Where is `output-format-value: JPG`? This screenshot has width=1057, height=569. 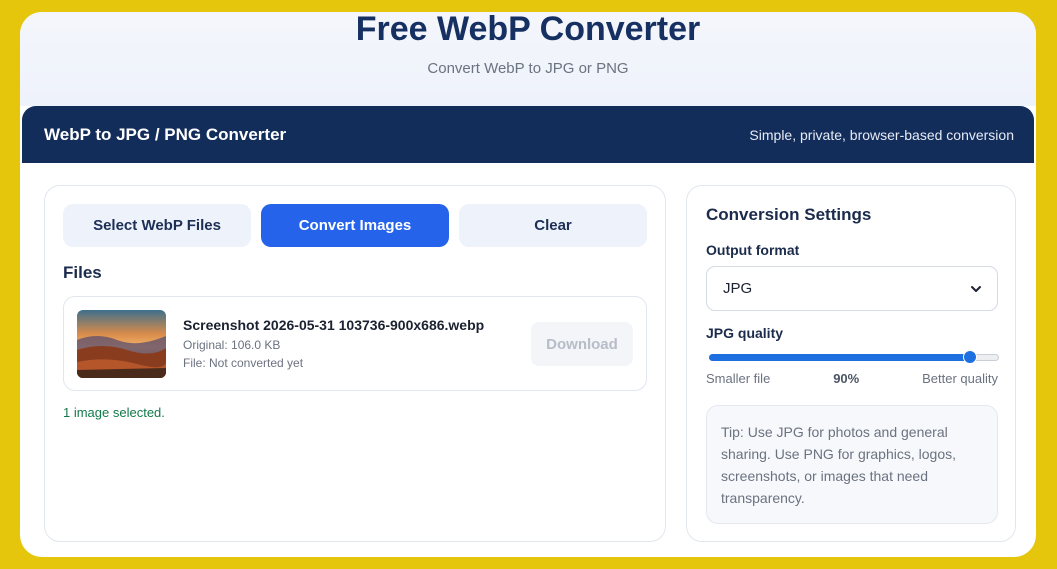
output-format-value: JPG is located at coordinates (738, 288).